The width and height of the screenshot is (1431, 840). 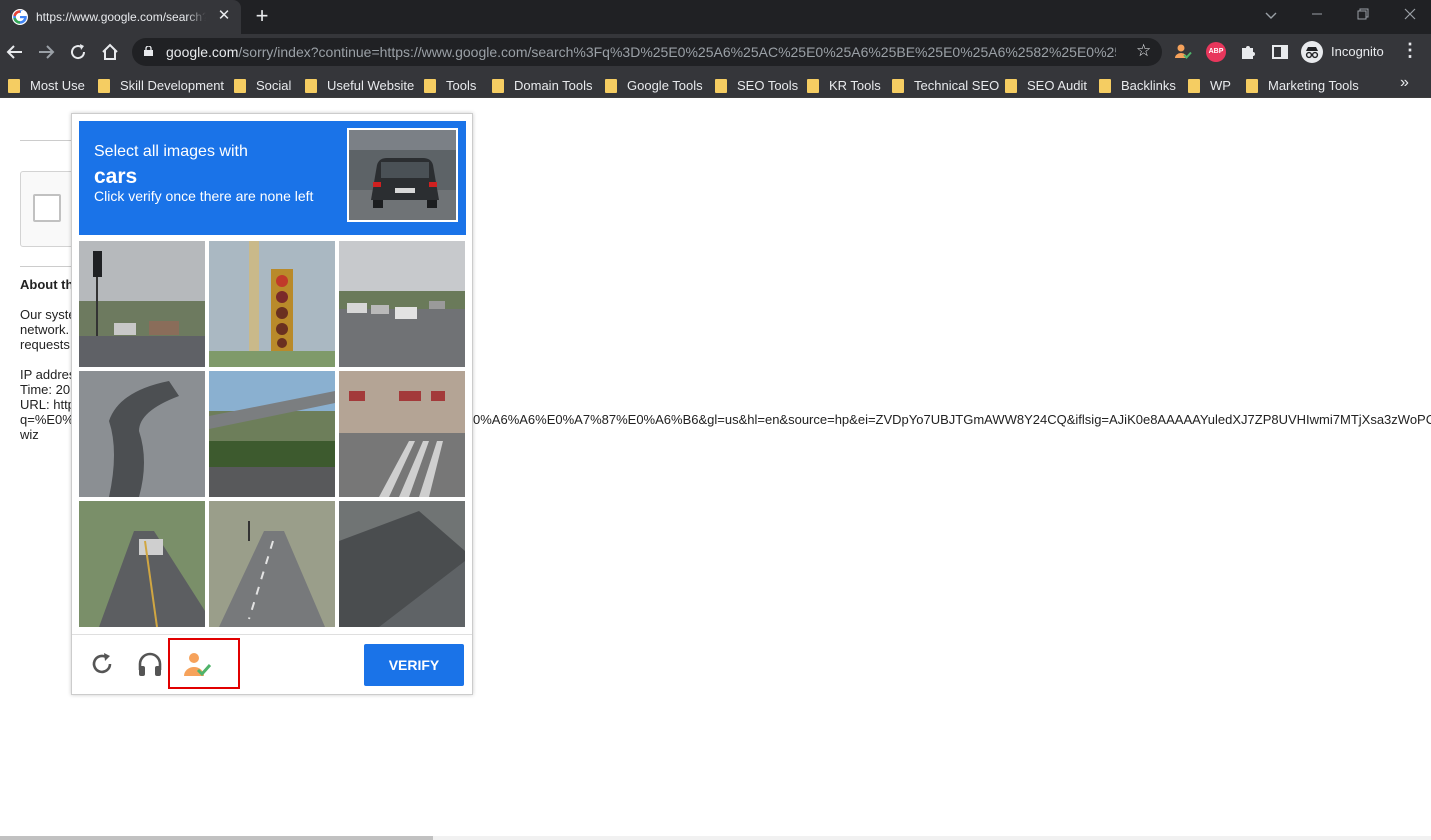 I want to click on bookmark-useful-website: Useful Website, so click(x=359, y=85).